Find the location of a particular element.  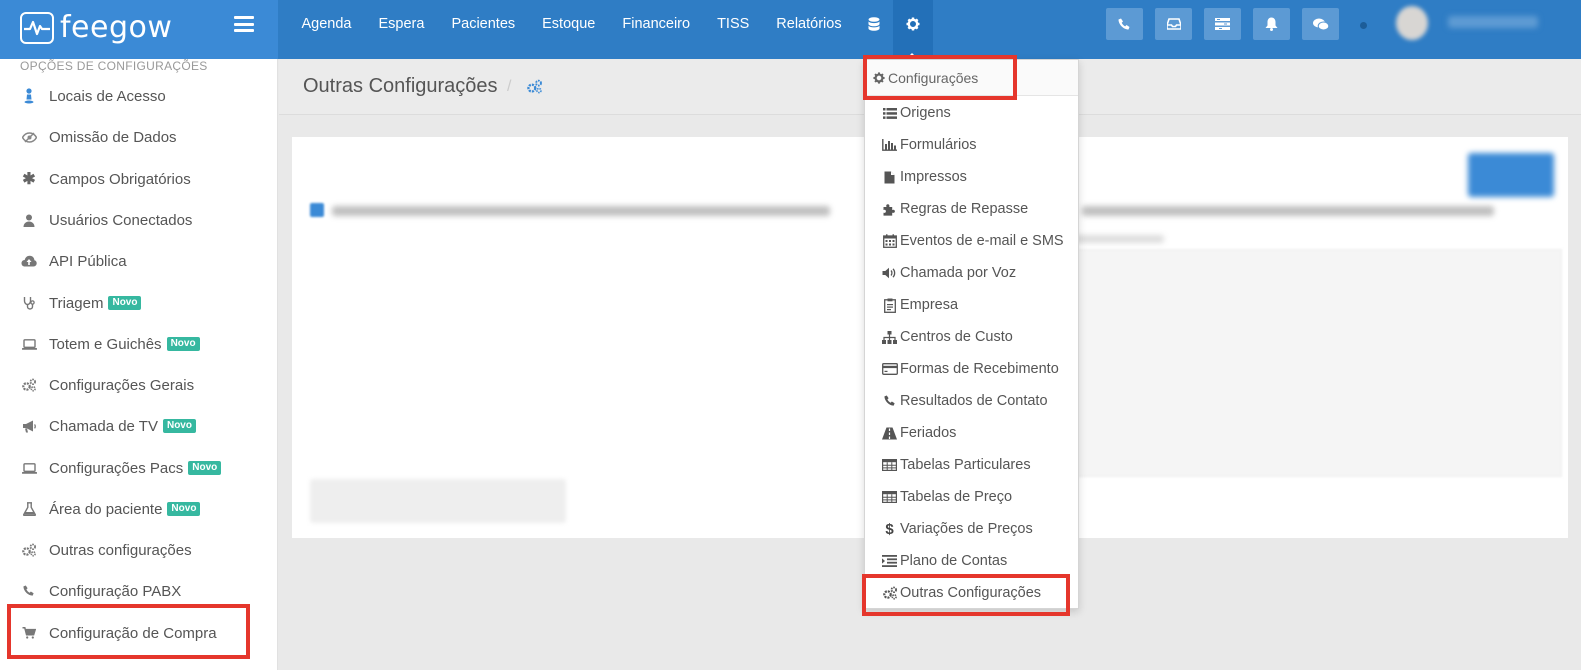

sidebar-item-label: Campos Obrigatórios is located at coordinates (120, 179).